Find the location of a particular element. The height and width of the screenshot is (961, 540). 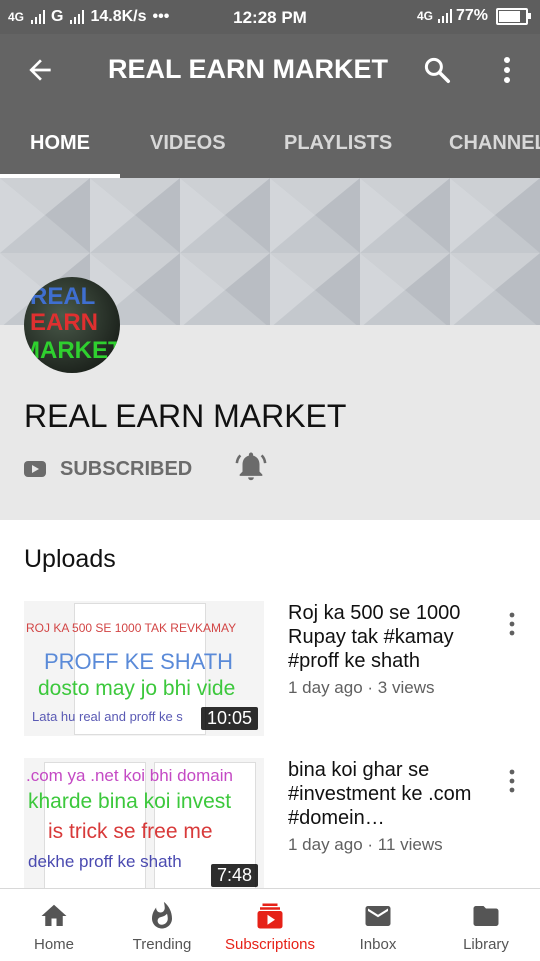

search-icon is located at coordinates (437, 70).